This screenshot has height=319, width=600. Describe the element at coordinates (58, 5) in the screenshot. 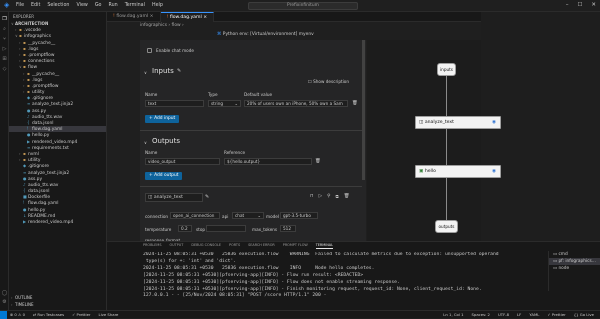

I see `menu-item-selection: Selection` at that location.